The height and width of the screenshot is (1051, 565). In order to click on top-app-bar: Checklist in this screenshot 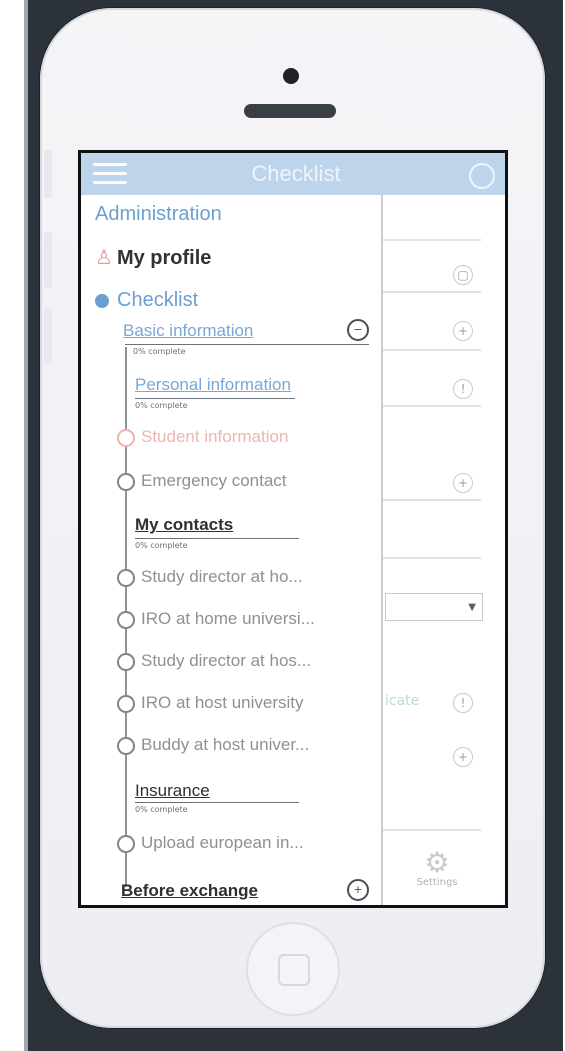, I will do `click(293, 174)`.